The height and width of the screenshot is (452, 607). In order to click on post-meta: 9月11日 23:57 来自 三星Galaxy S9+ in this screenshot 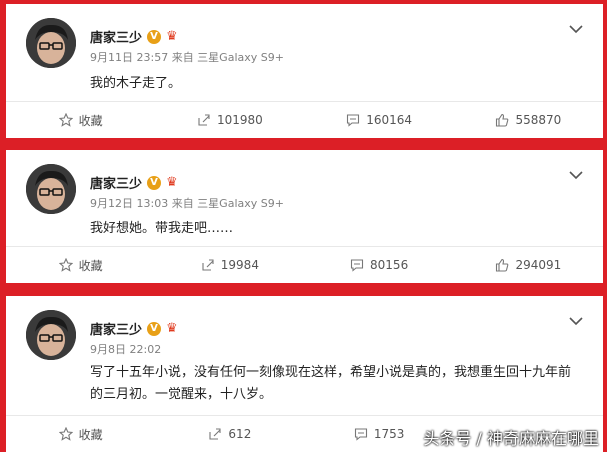, I will do `click(187, 57)`.